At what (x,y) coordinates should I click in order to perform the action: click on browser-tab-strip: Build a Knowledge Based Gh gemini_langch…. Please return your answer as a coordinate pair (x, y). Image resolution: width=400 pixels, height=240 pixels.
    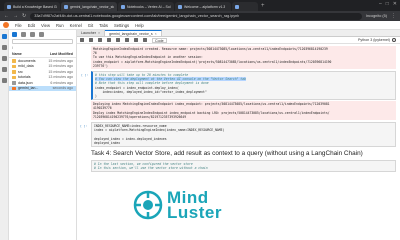
    Looking at the image, I should click on (200, 5).